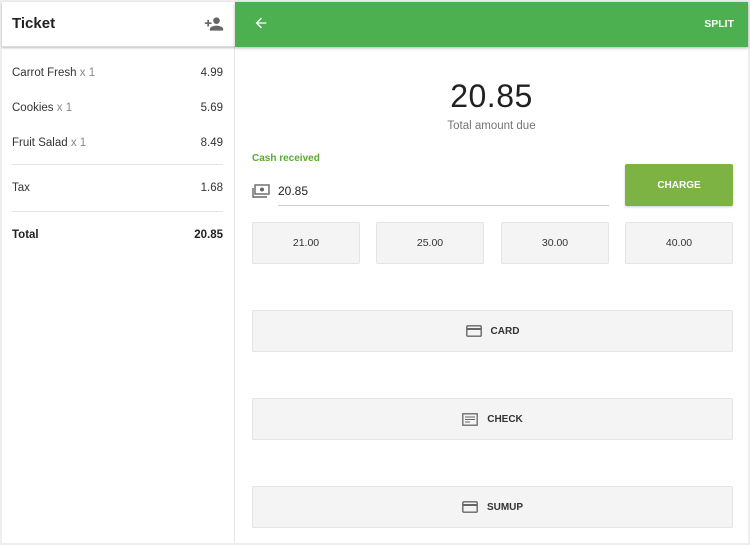 Image resolution: width=750 pixels, height=545 pixels. I want to click on arrow-back-icon, so click(262, 24).